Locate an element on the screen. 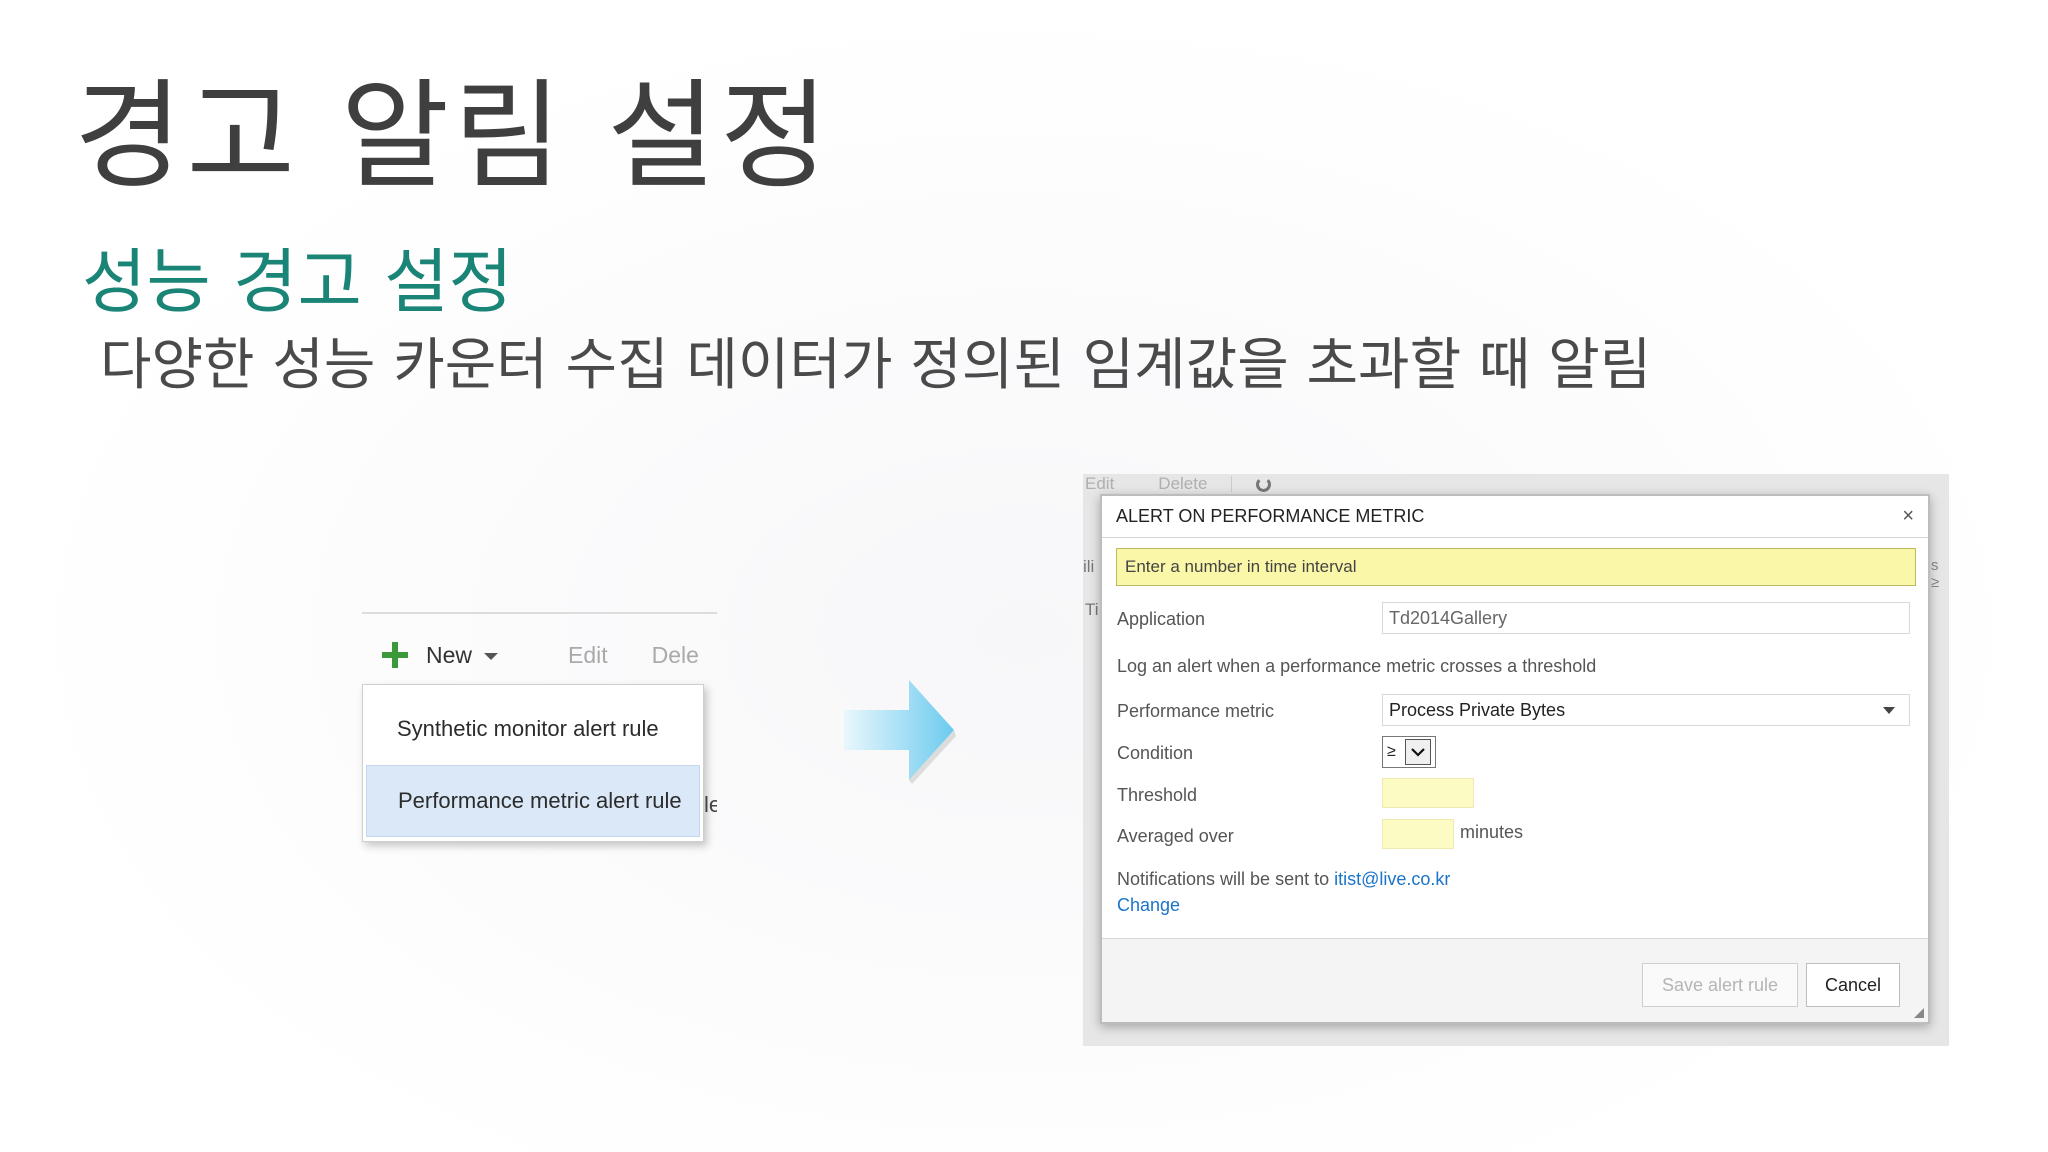 Image resolution: width=2048 pixels, height=1152 pixels. minutes-unit-label: minutes is located at coordinates (1492, 832).